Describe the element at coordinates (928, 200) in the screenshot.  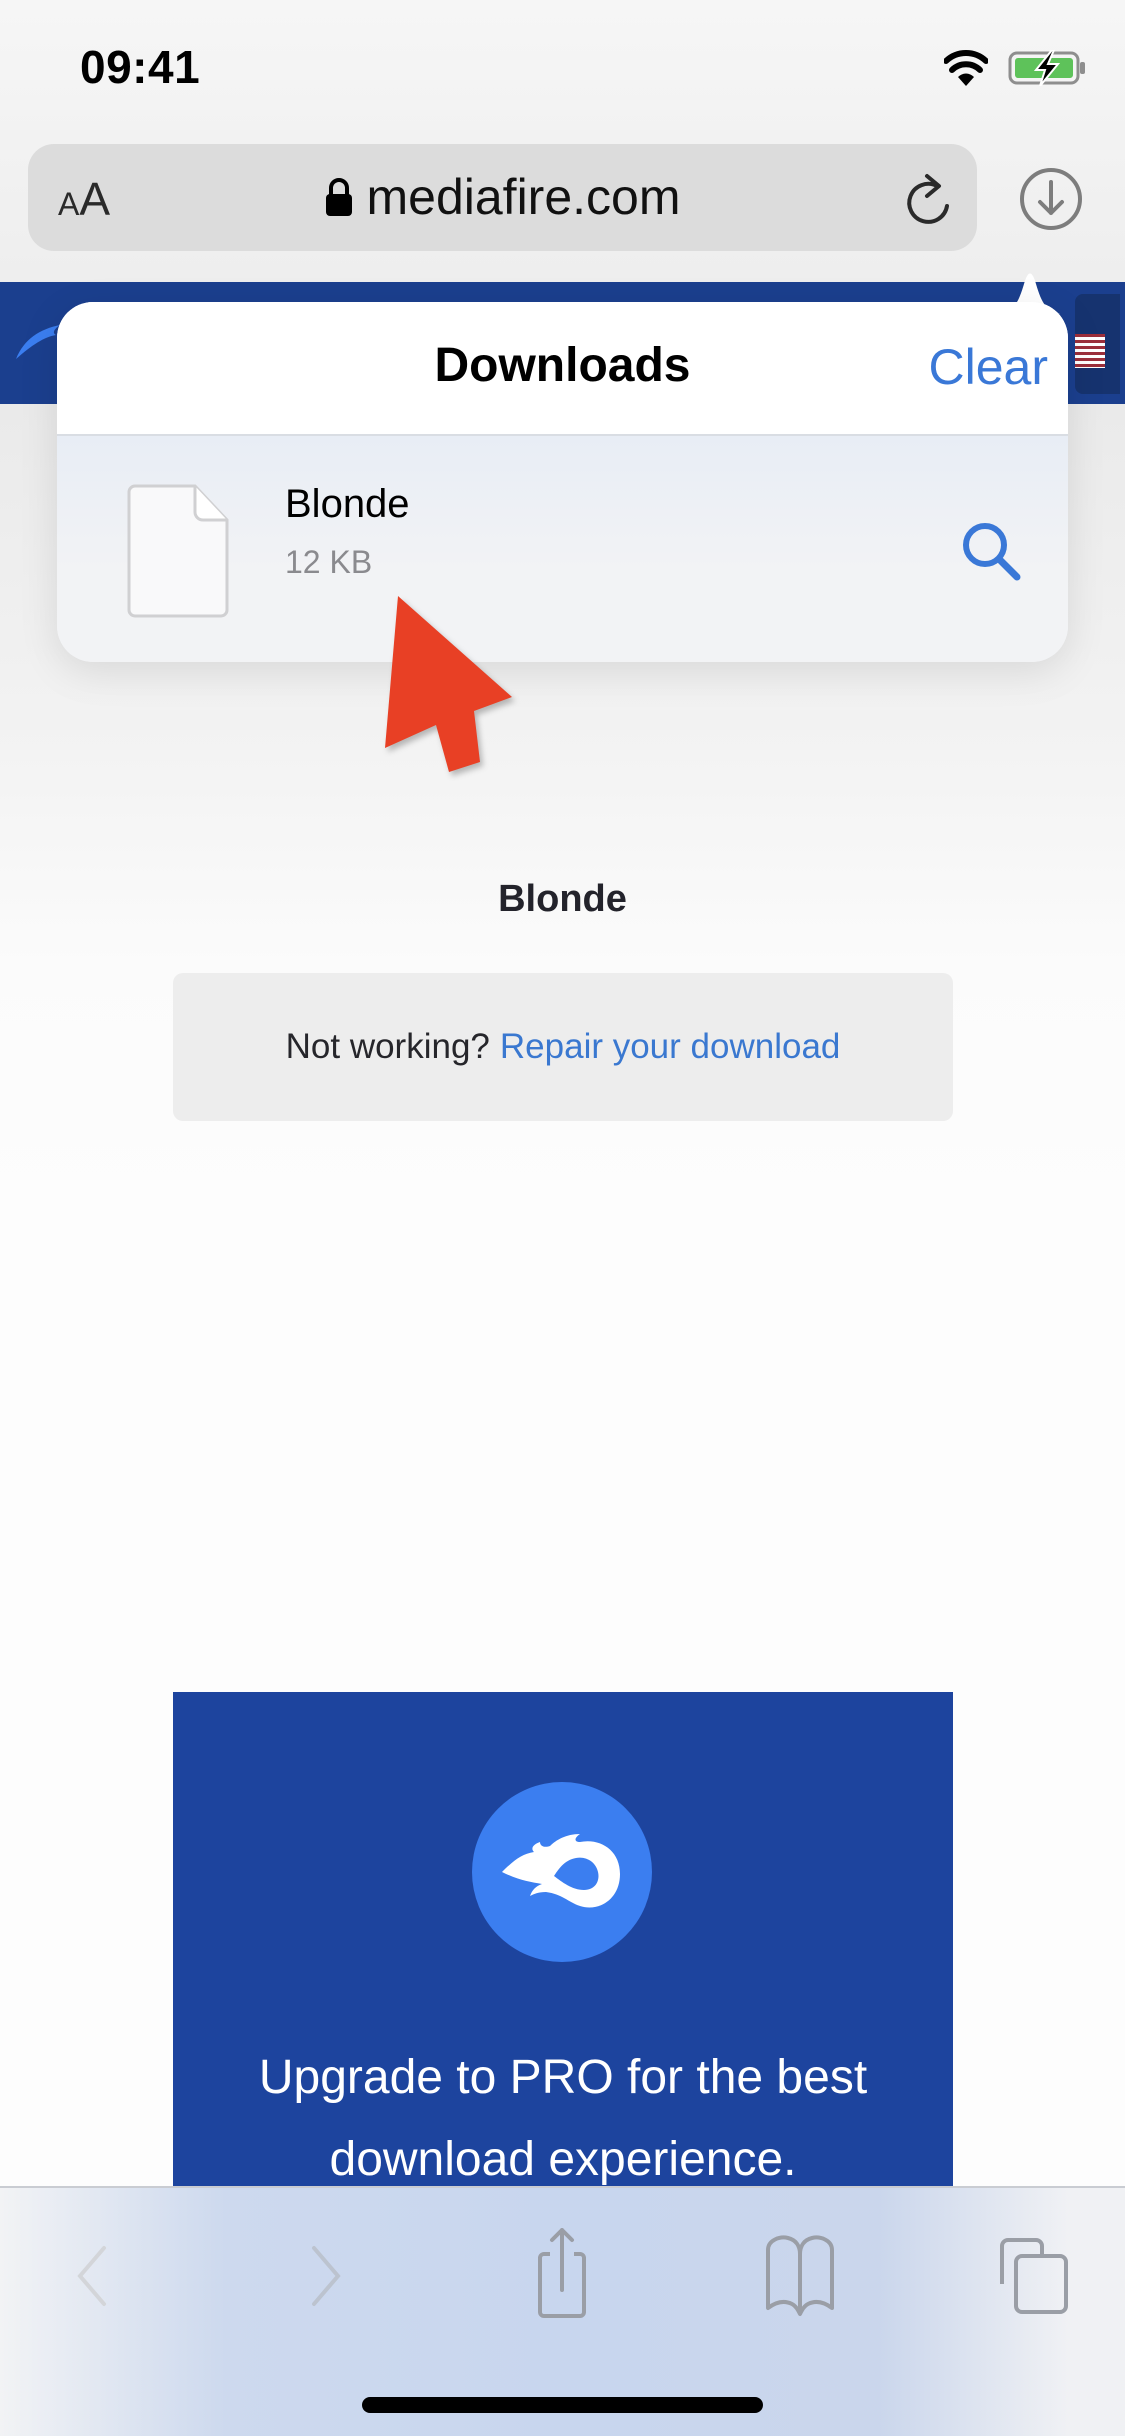
I see `reload-icon` at that location.